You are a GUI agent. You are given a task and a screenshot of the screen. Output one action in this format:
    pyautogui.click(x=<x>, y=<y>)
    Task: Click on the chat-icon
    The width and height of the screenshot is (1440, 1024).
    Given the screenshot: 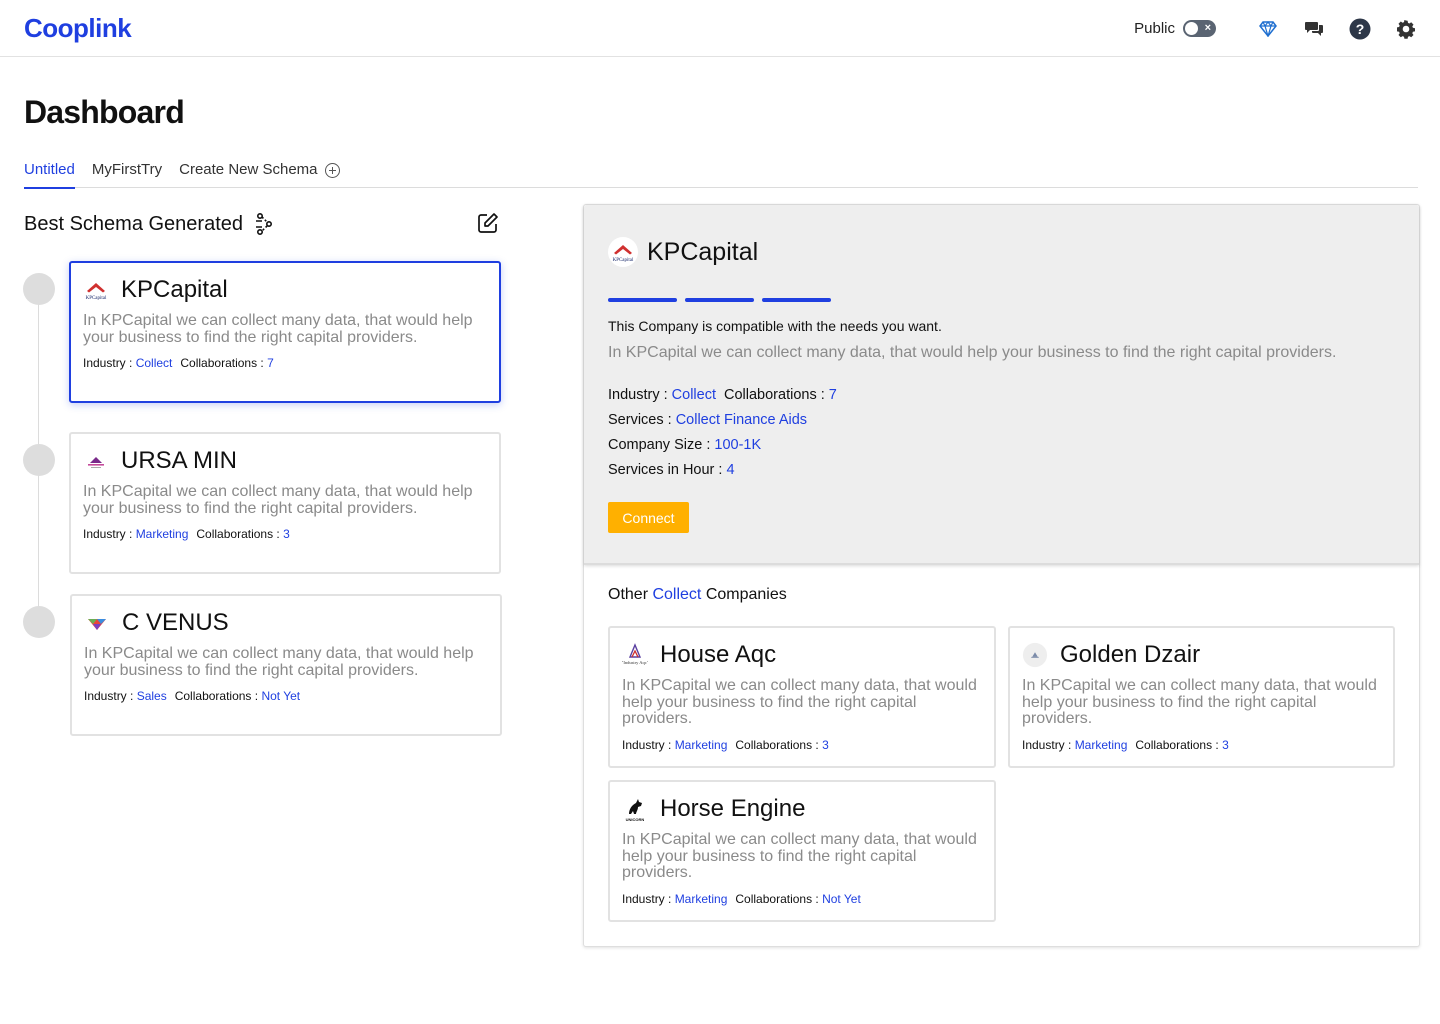 What is the action you would take?
    pyautogui.click(x=1314, y=29)
    